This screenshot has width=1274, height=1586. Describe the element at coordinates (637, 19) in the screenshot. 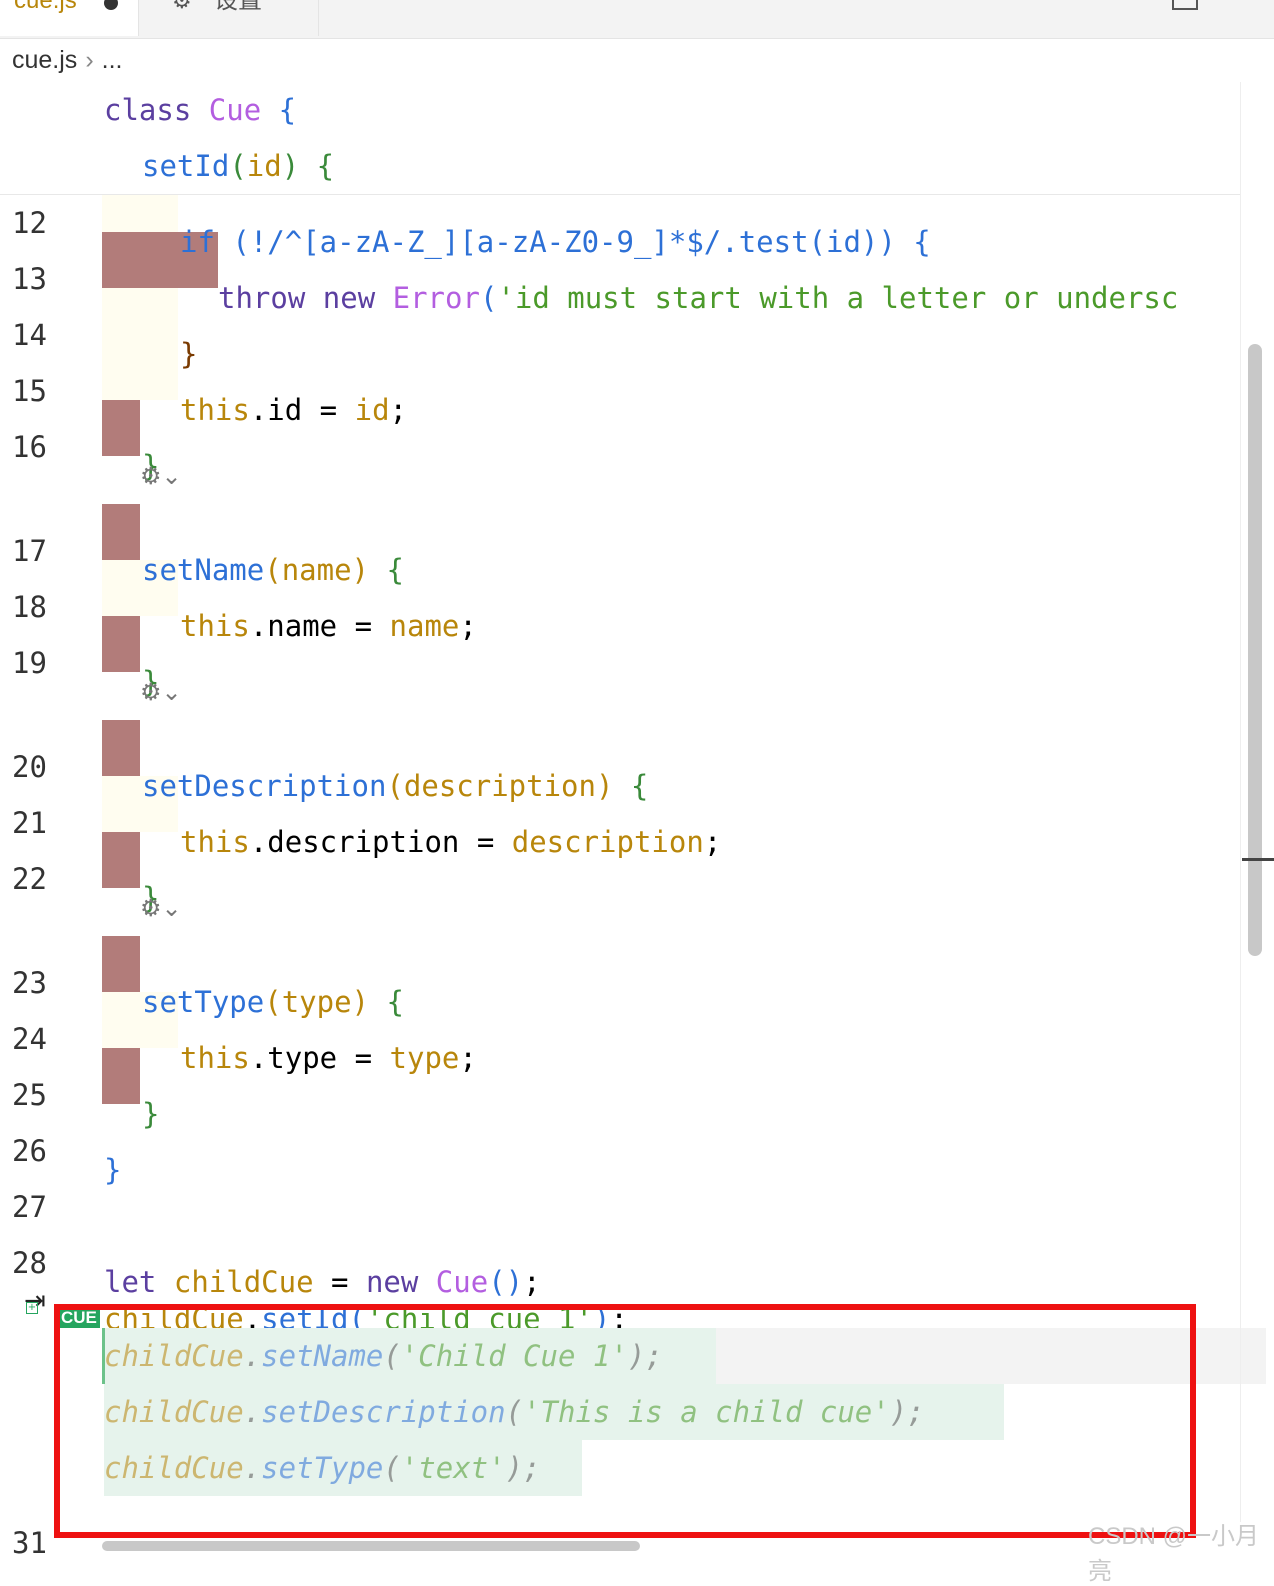

I see `tab-bar: cue.js ⚙ 设置 ···` at that location.